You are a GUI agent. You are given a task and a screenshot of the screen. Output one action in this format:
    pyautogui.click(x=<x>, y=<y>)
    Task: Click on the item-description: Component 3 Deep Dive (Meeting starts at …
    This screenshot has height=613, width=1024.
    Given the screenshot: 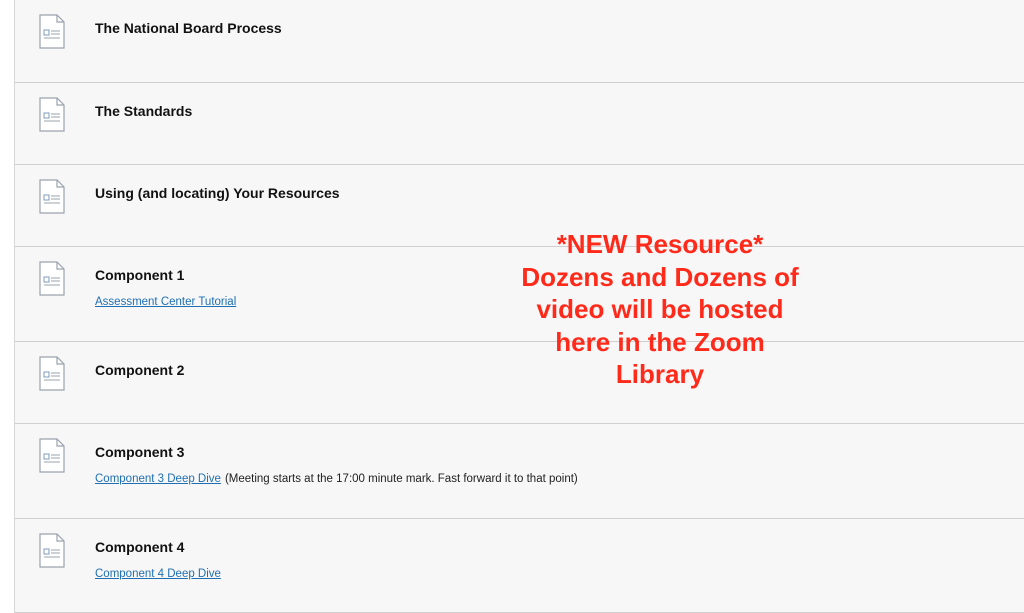 What is the action you would take?
    pyautogui.click(x=336, y=479)
    